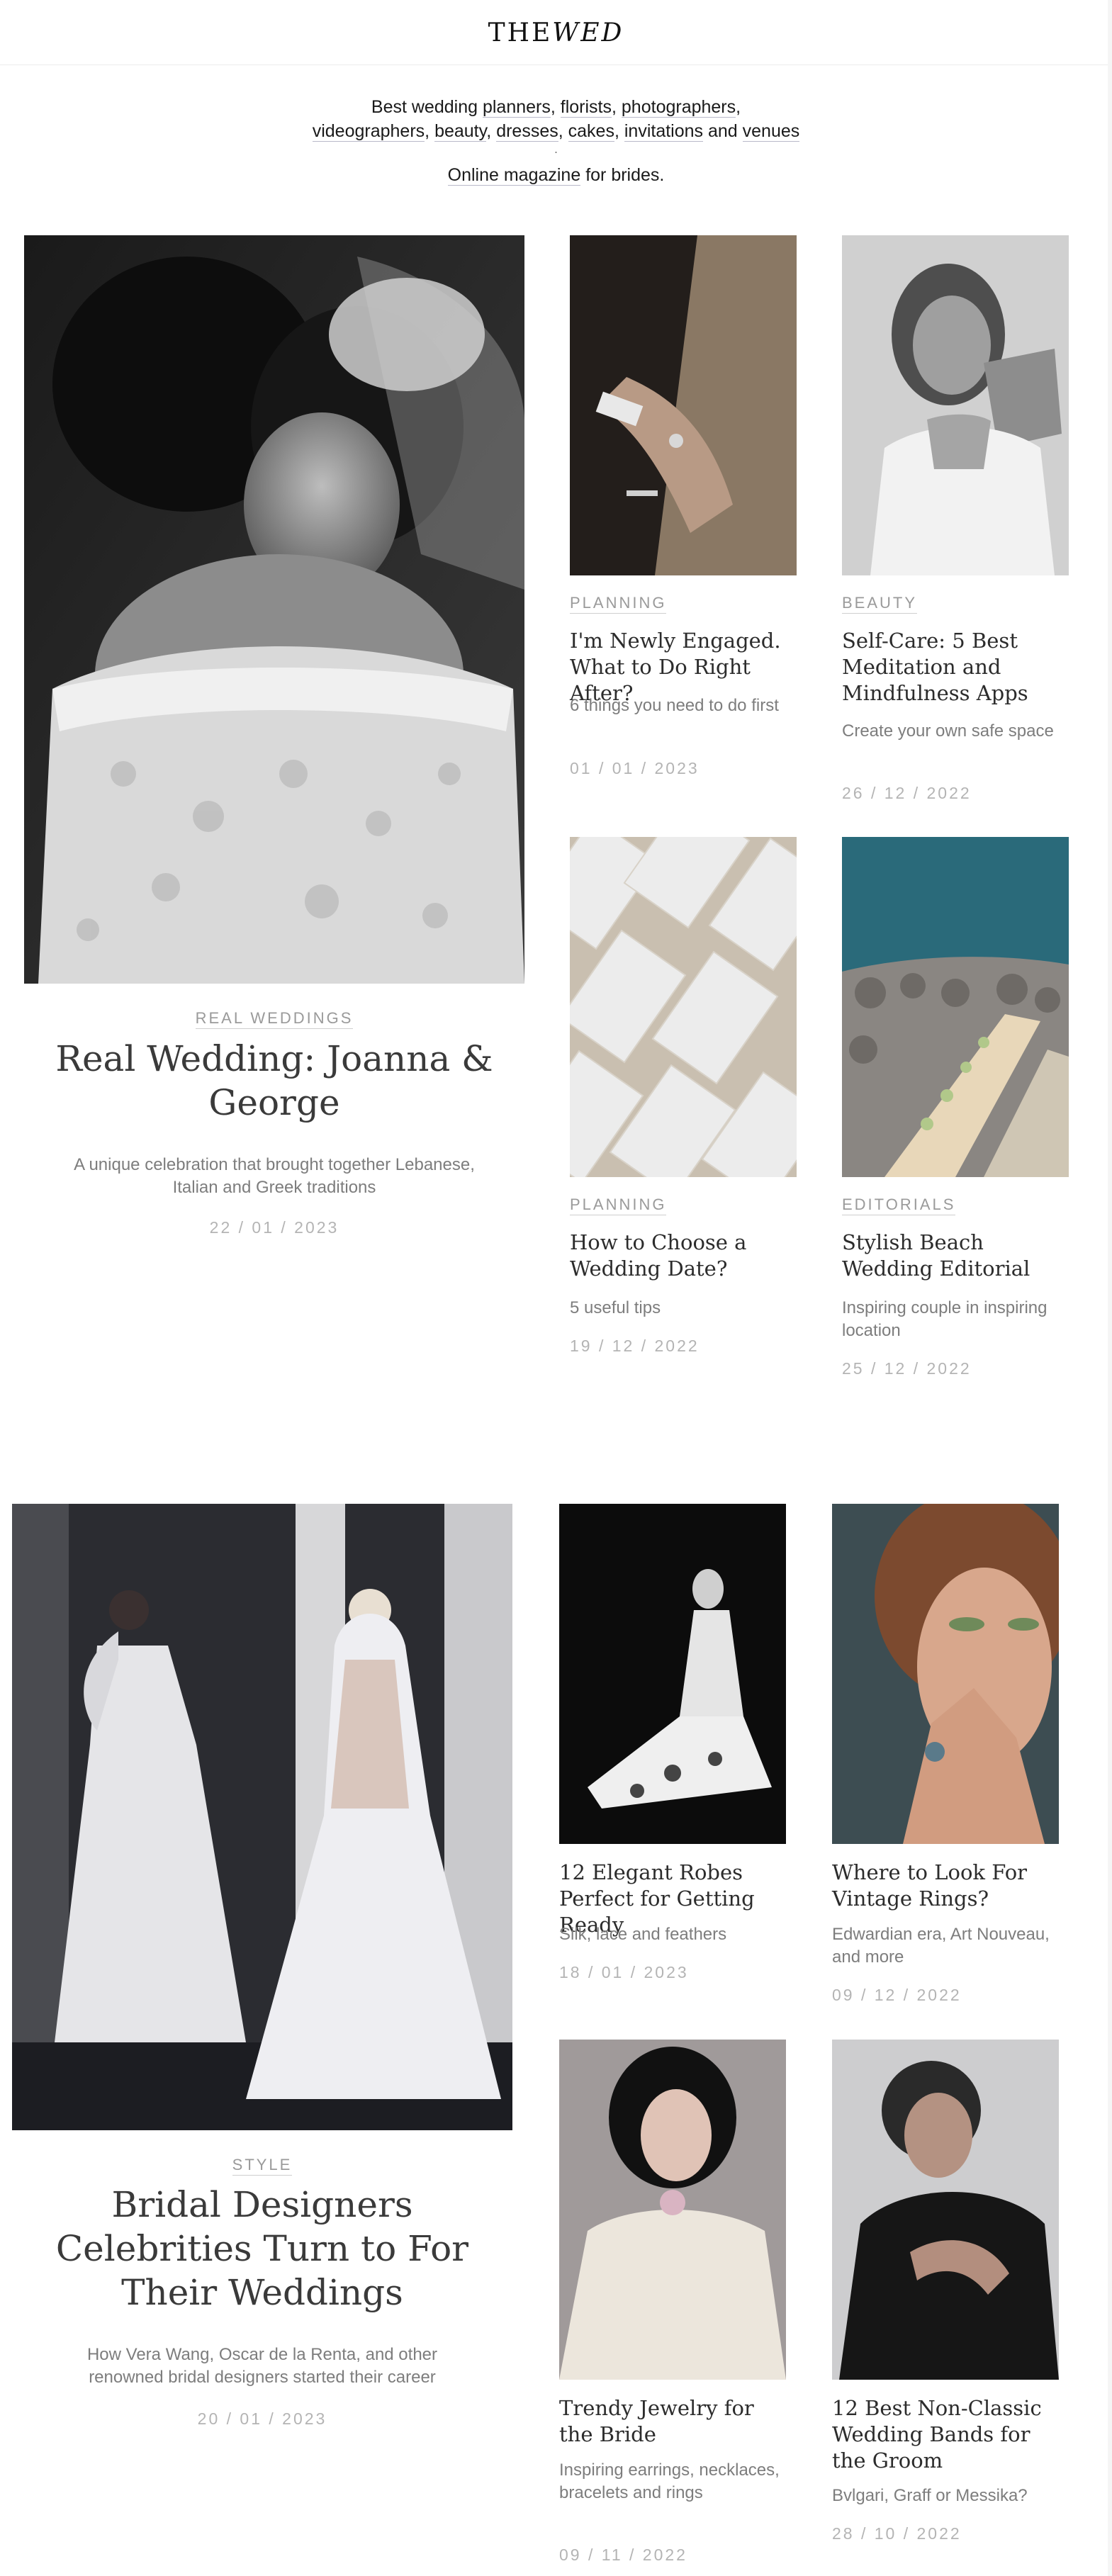 The image size is (1112, 2576). I want to click on scrollbar-track, so click(1110, 1288).